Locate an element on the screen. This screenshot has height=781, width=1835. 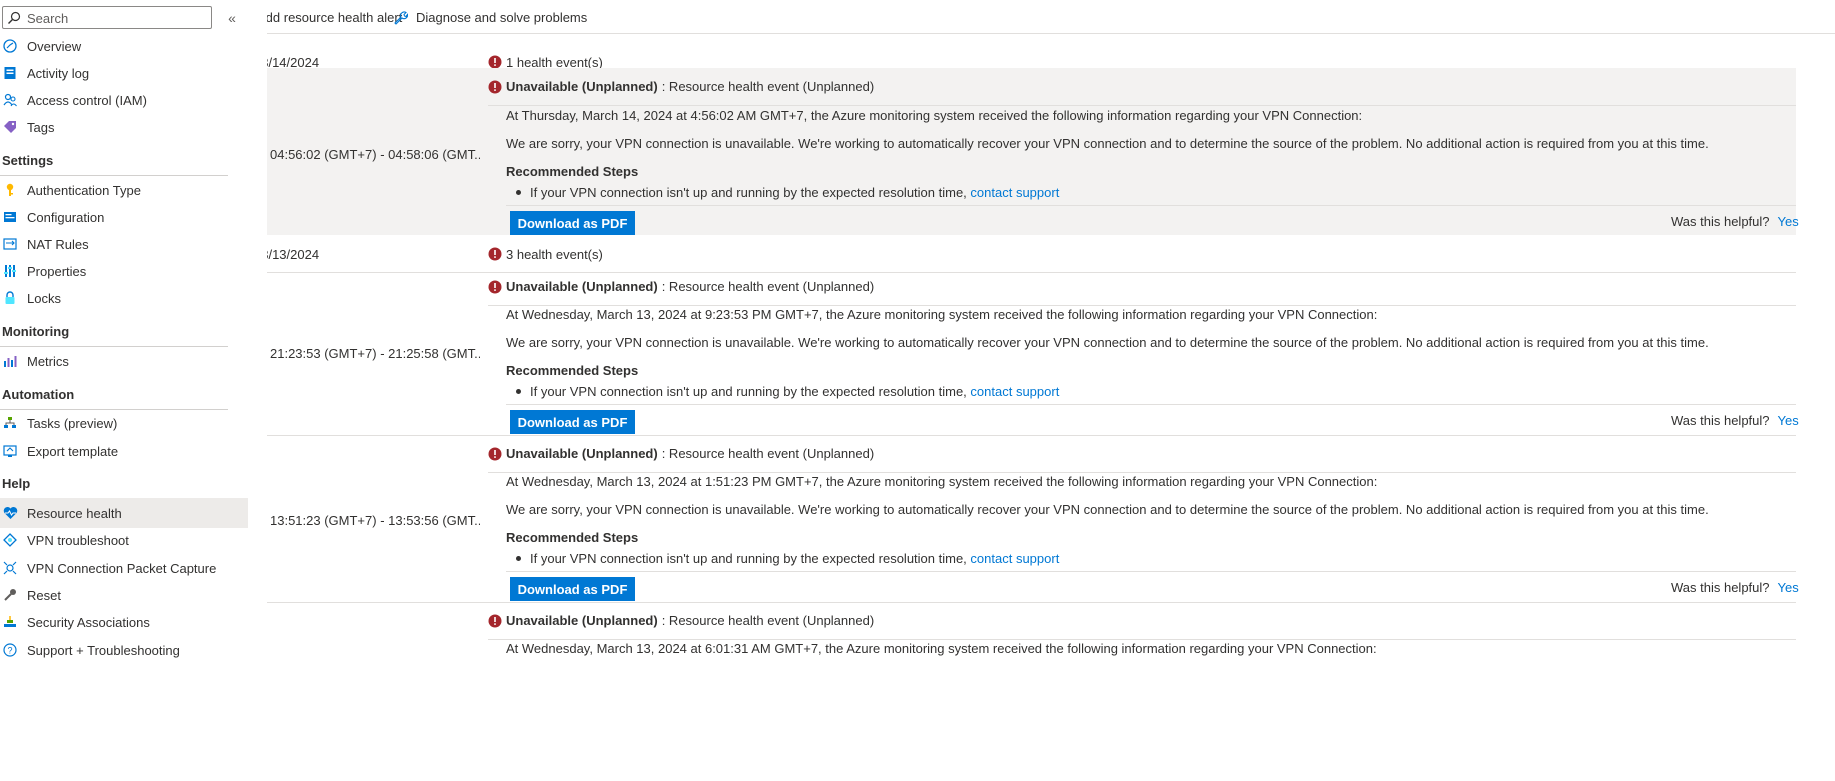
iam-icon is located at coordinates (10, 100).